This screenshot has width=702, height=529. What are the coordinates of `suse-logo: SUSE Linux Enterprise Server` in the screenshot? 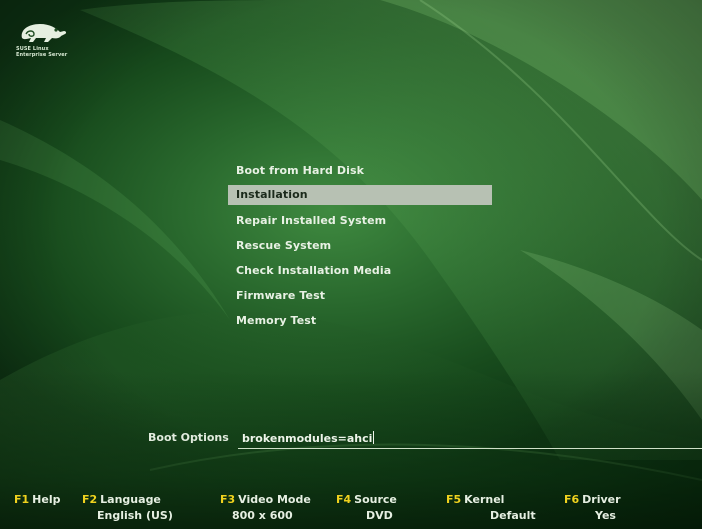 It's located at (56, 39).